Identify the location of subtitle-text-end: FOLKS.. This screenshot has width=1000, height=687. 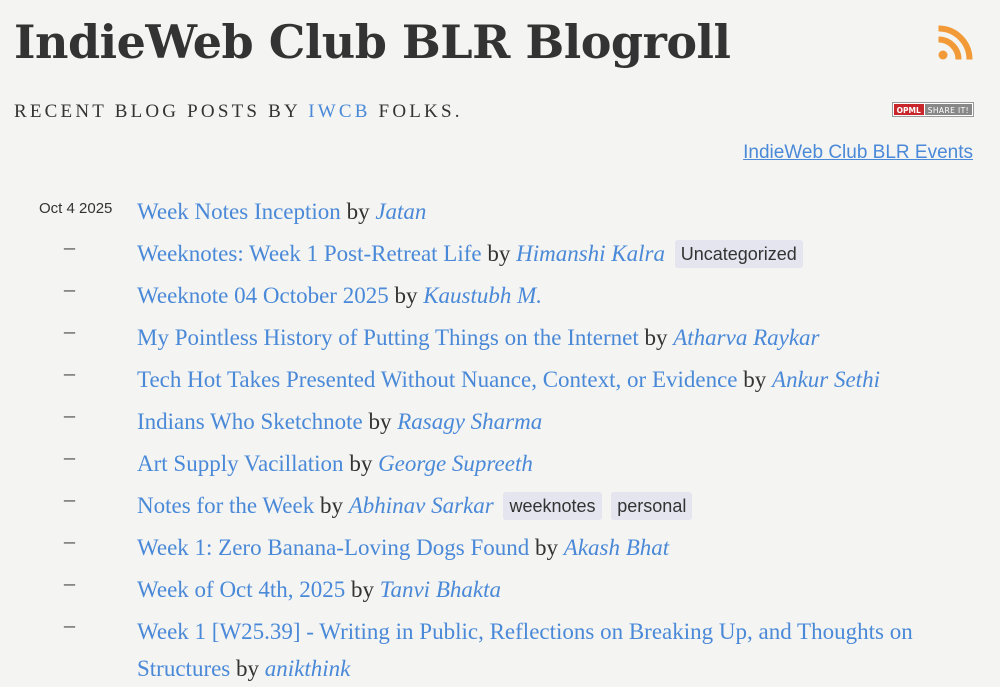
(420, 111).